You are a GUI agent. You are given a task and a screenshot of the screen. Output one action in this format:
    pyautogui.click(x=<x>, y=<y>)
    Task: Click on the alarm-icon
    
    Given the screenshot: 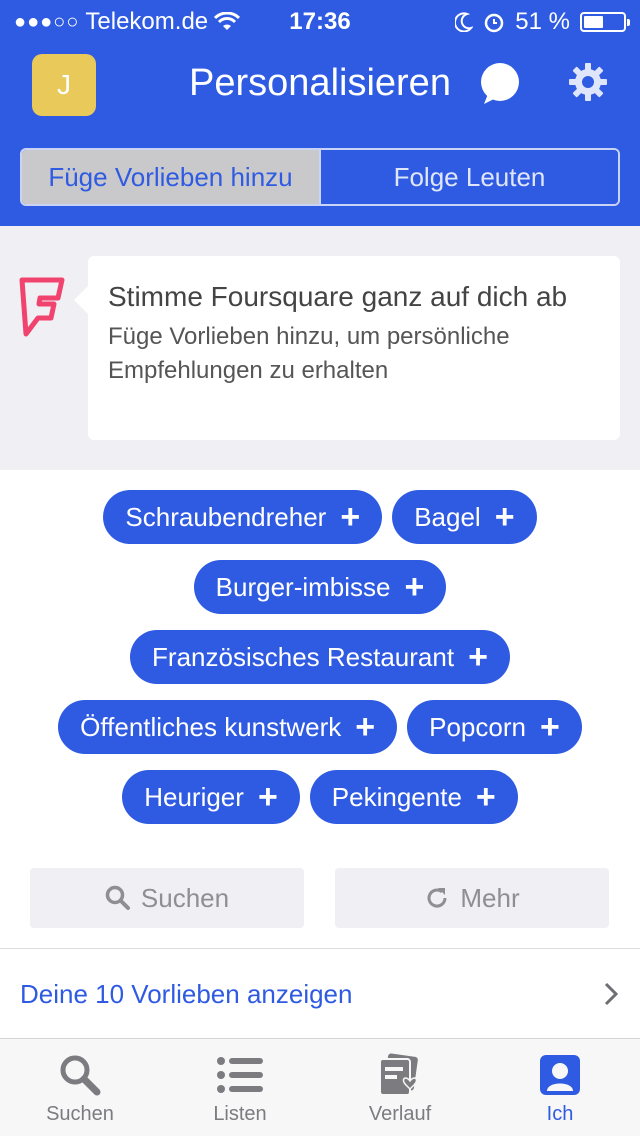 What is the action you would take?
    pyautogui.click(x=494, y=23)
    